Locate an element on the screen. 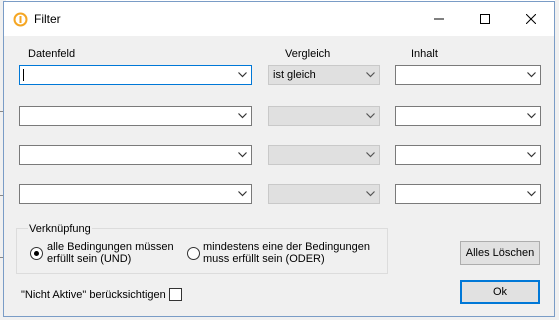  minimize-icon is located at coordinates (439, 19).